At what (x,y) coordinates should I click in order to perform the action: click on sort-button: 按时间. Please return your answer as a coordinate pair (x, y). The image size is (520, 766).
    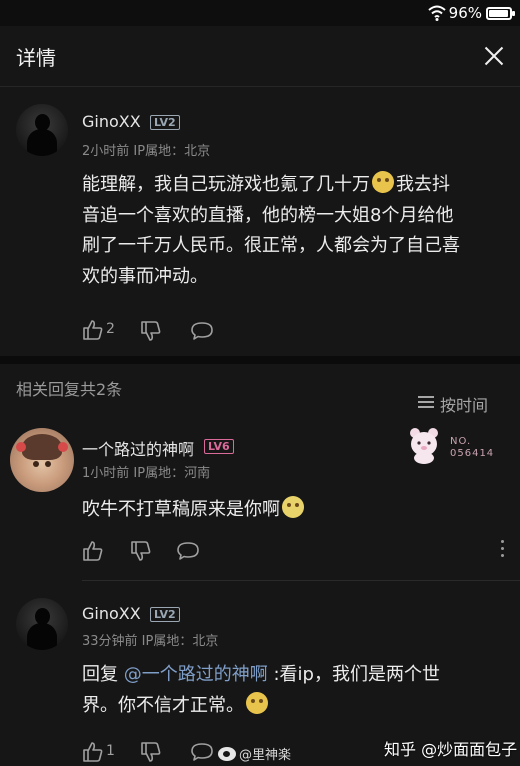
    Looking at the image, I should click on (463, 403).